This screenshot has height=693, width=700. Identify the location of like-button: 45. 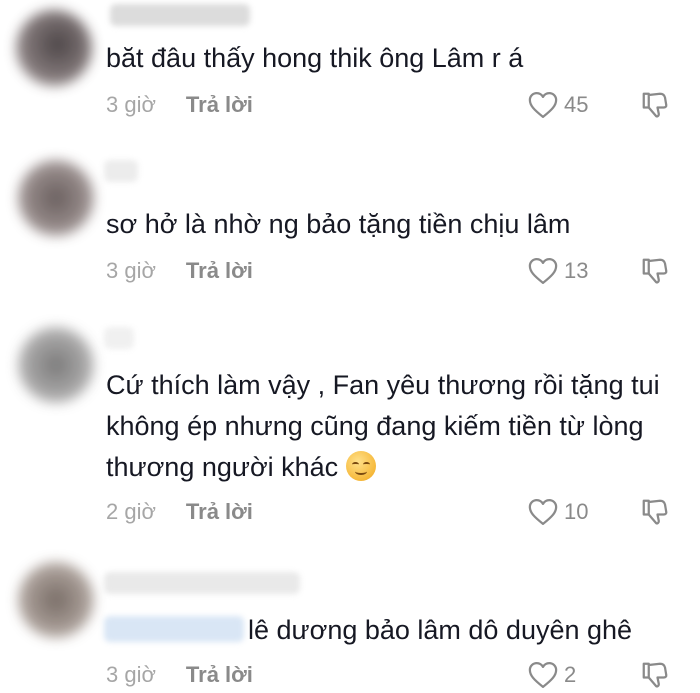
(558, 105).